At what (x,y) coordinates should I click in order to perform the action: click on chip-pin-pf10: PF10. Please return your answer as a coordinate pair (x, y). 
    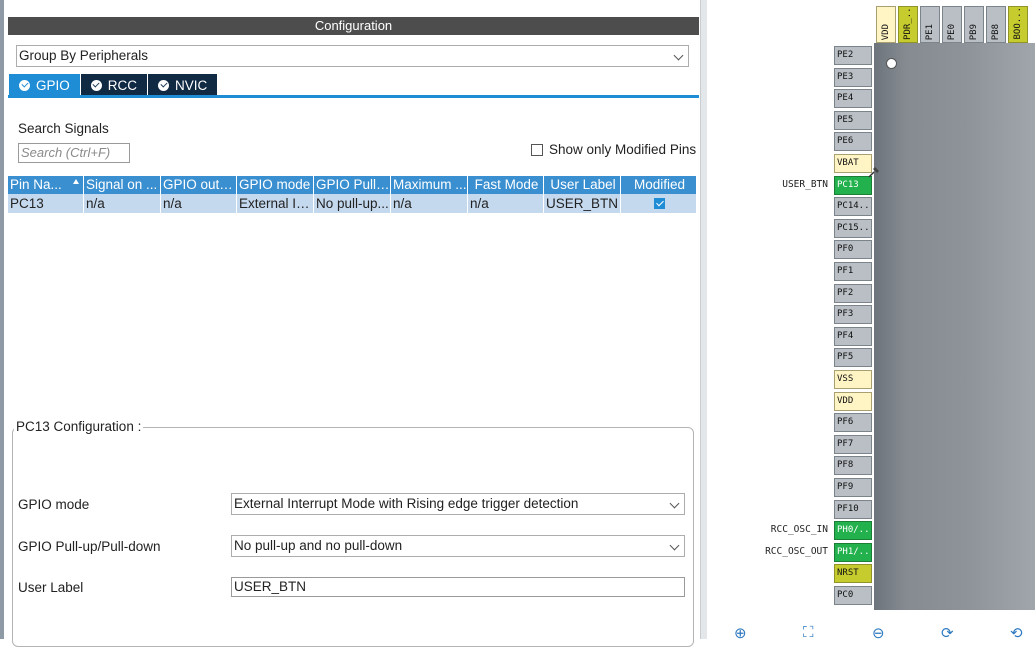
    Looking at the image, I should click on (853, 509).